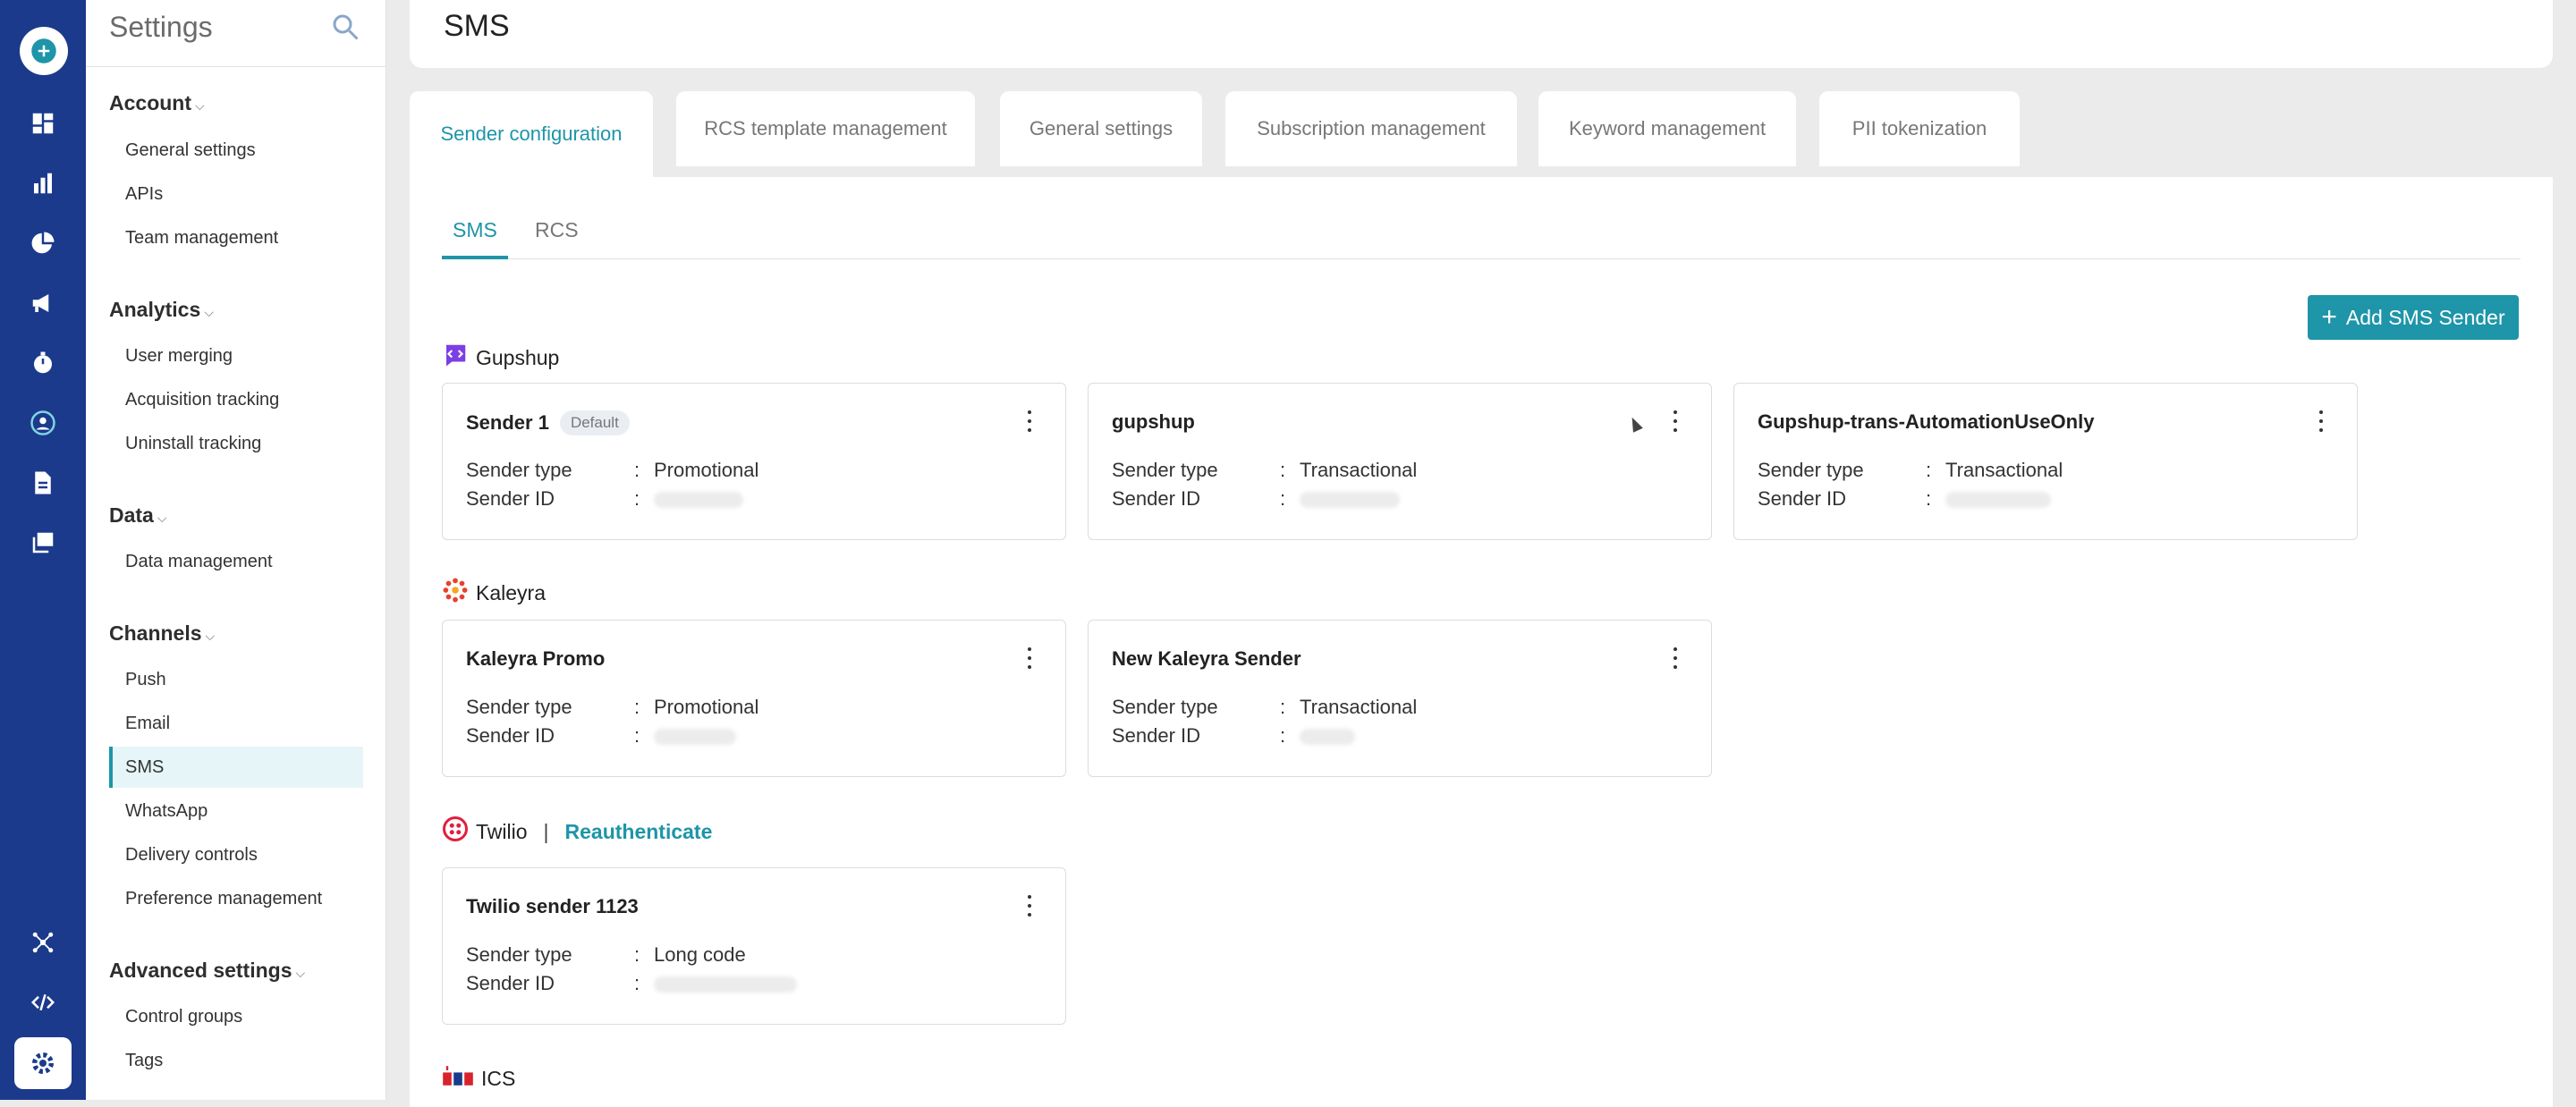  Describe the element at coordinates (202, 400) in the screenshot. I see `sidebar-item-acquisition-tracking: Acquisition tracking` at that location.